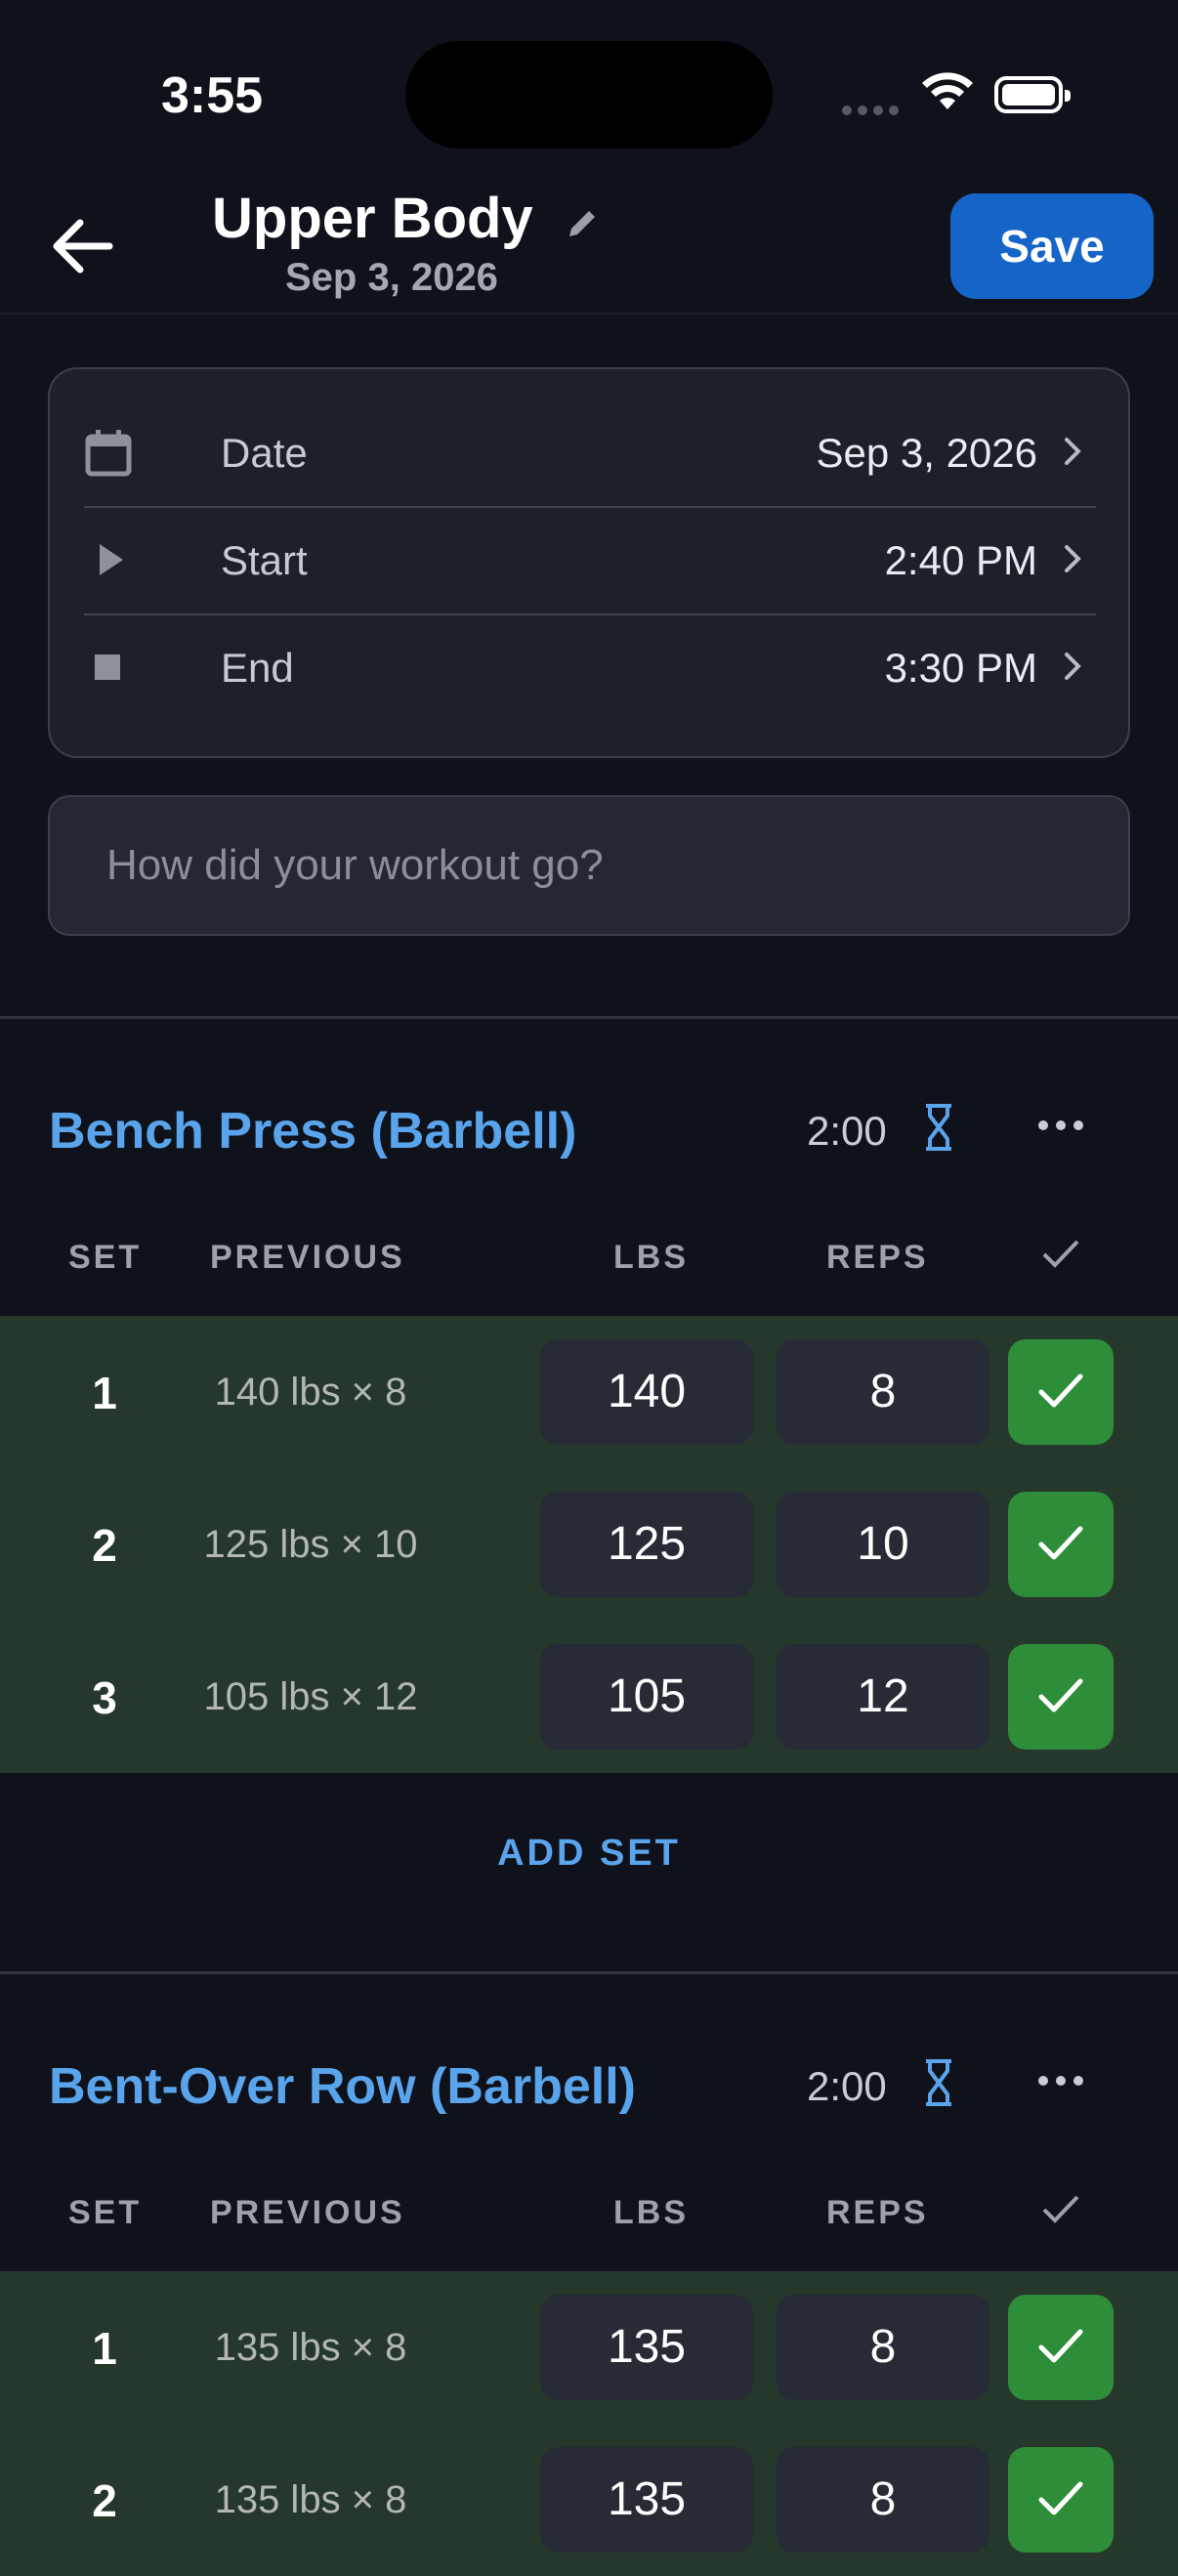  Describe the element at coordinates (646, 1697) in the screenshot. I see `weight-input: 105` at that location.